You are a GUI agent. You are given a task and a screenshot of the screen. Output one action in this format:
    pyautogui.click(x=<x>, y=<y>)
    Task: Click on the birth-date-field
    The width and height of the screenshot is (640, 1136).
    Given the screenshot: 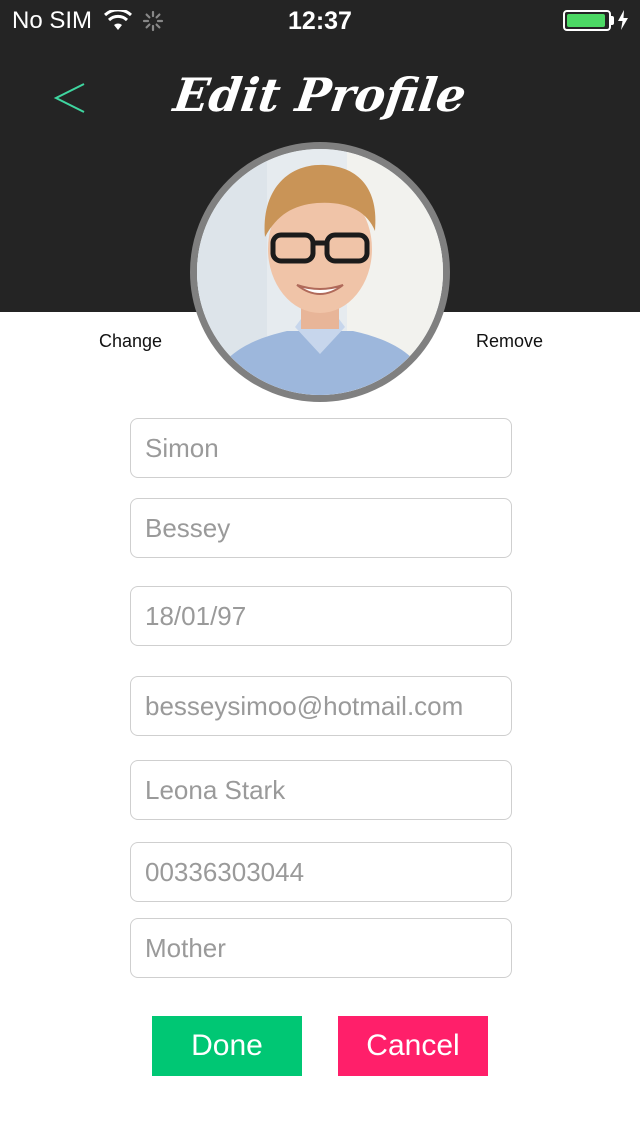 What is the action you would take?
    pyautogui.click(x=321, y=616)
    